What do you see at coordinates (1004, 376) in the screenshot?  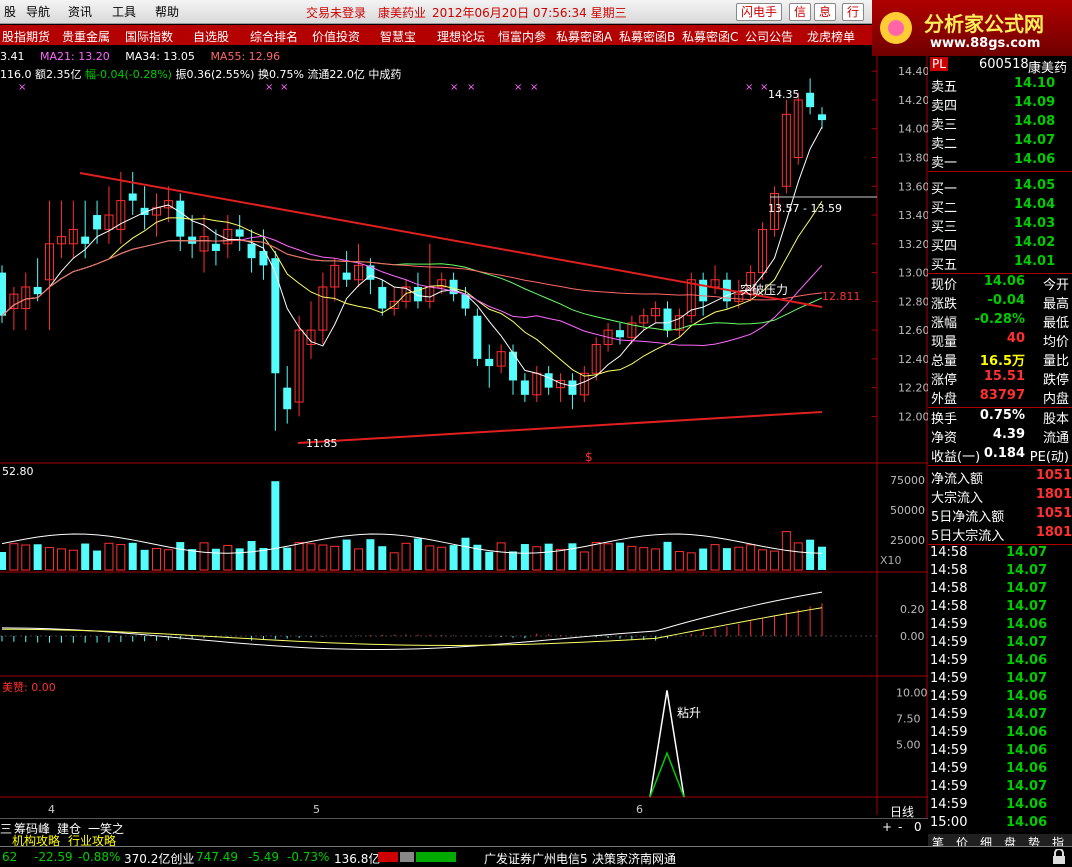 I see `stat-value: 15.51` at bounding box center [1004, 376].